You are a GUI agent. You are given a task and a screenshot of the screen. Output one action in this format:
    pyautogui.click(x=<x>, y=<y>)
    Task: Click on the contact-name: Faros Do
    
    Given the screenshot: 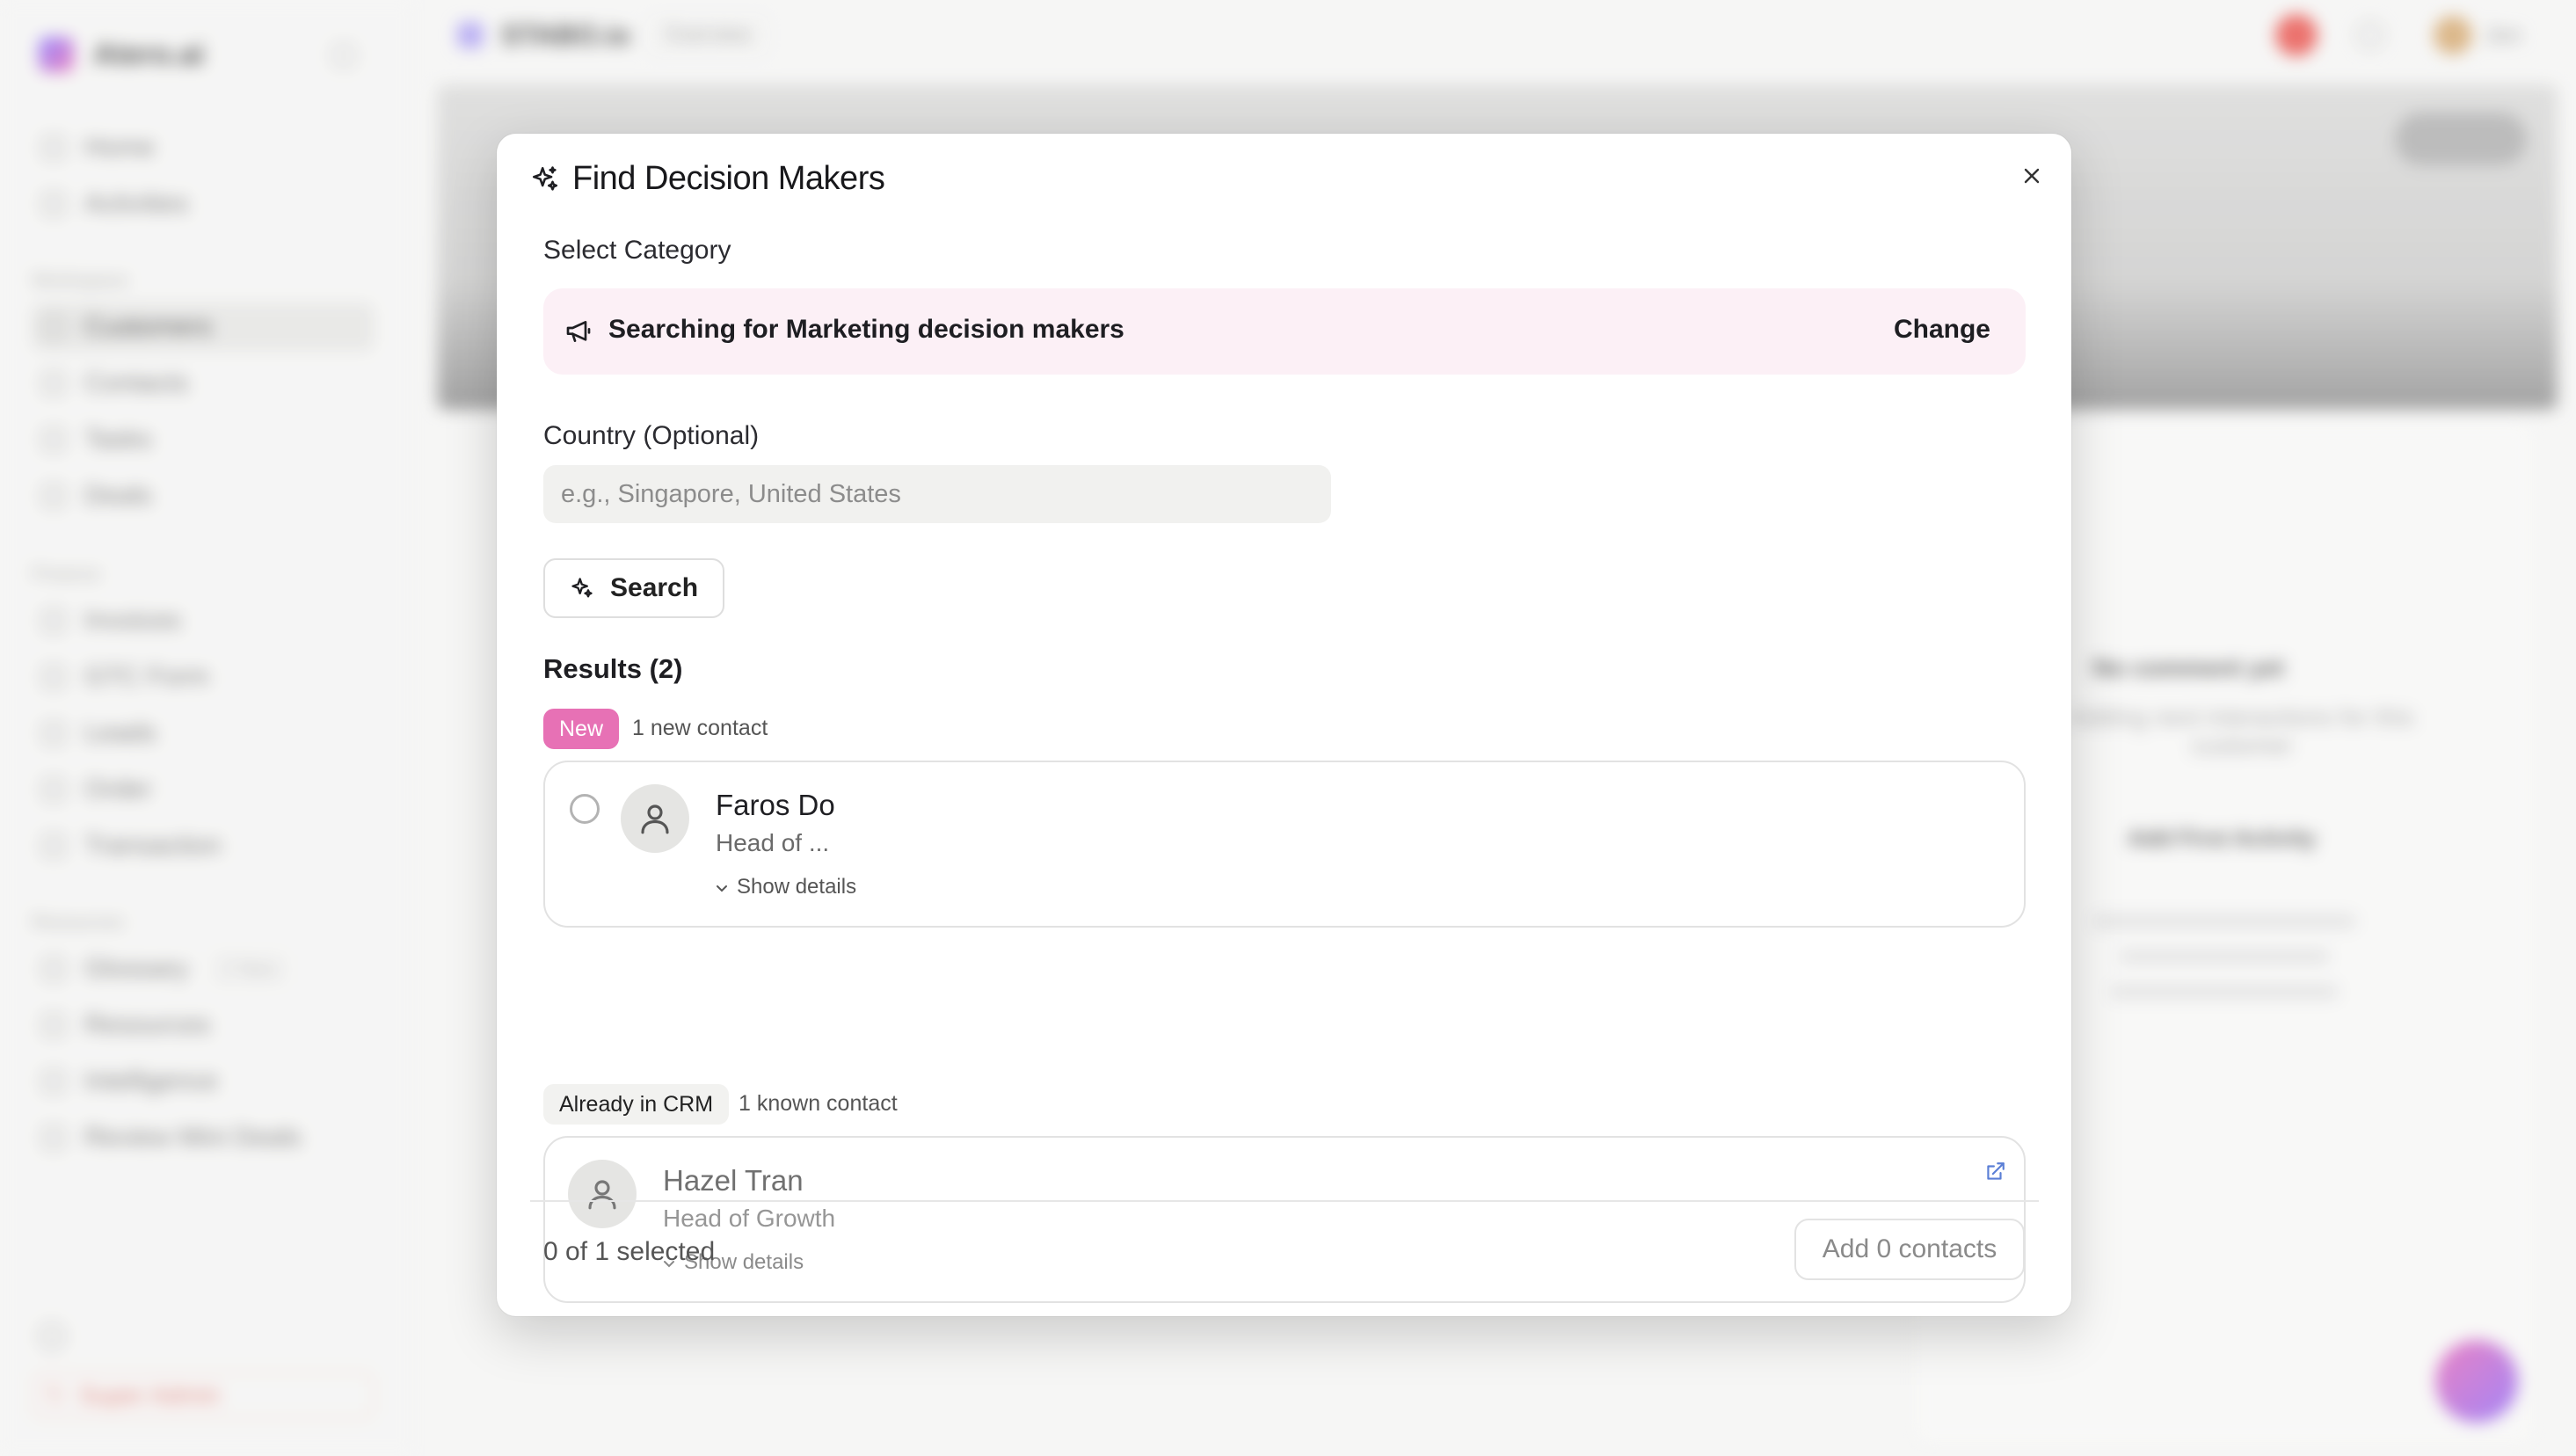 What is the action you would take?
    pyautogui.click(x=775, y=805)
    